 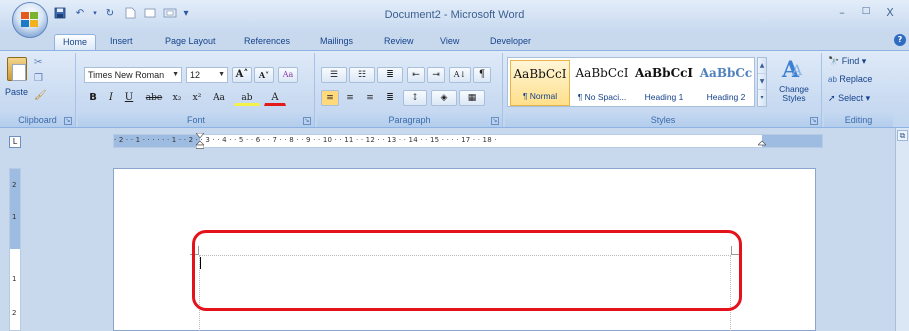 I want to click on select-button: ➚ Select ▾, so click(x=849, y=98).